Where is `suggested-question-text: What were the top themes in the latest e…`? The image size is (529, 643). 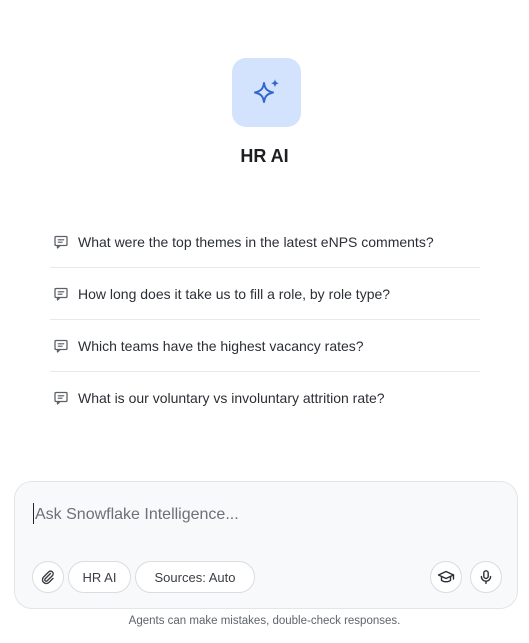 suggested-question-text: What were the top themes in the latest e… is located at coordinates (256, 241).